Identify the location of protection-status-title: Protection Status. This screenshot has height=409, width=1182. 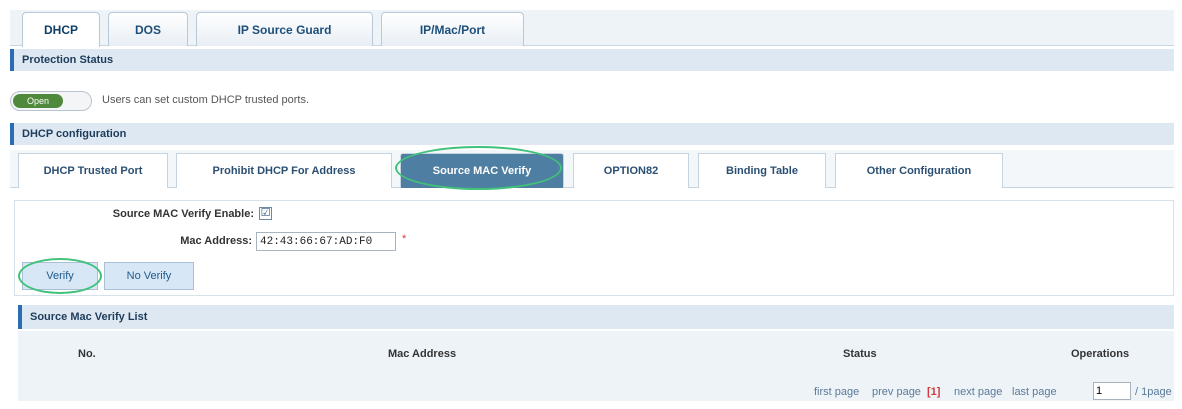
(68, 60).